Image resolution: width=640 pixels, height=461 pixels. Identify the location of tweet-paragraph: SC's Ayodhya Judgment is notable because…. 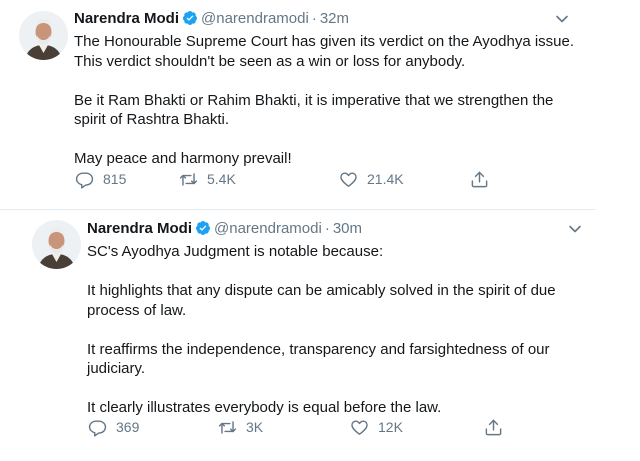
(235, 251).